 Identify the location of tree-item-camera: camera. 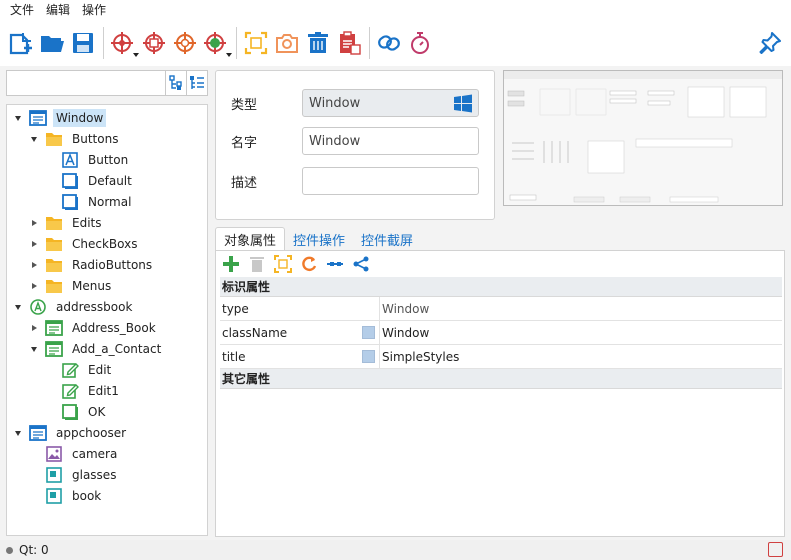
(74, 454).